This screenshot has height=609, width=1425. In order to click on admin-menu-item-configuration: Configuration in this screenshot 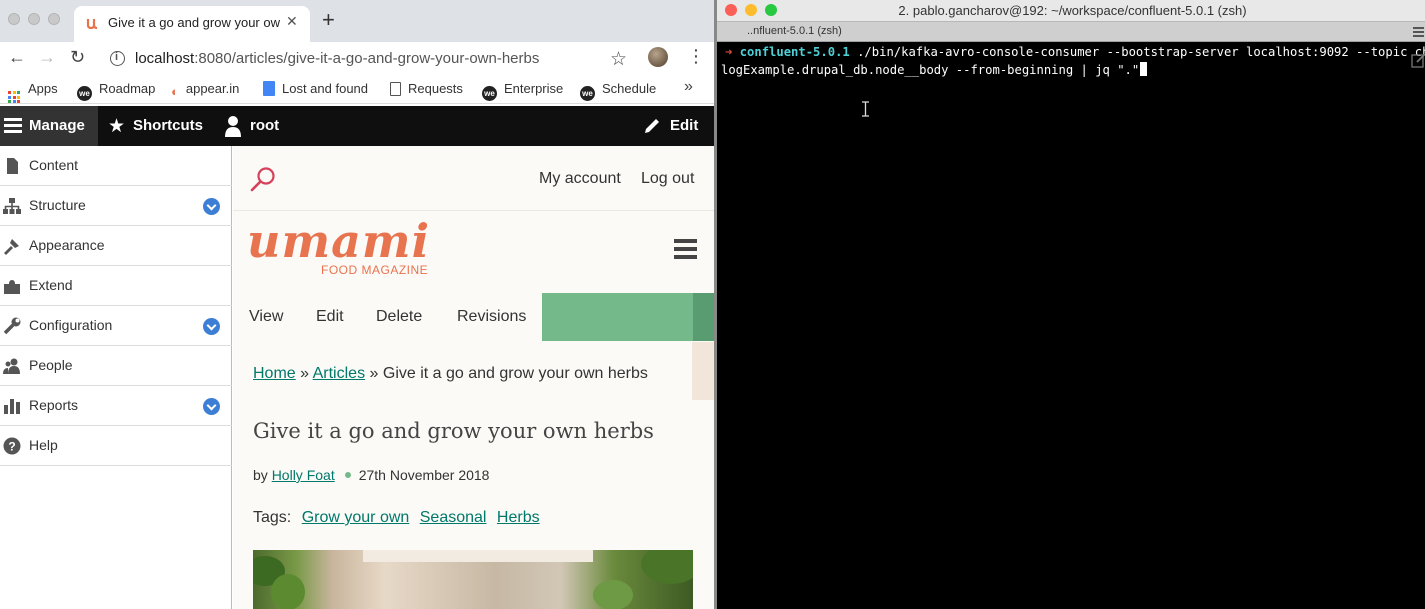, I will do `click(116, 326)`.